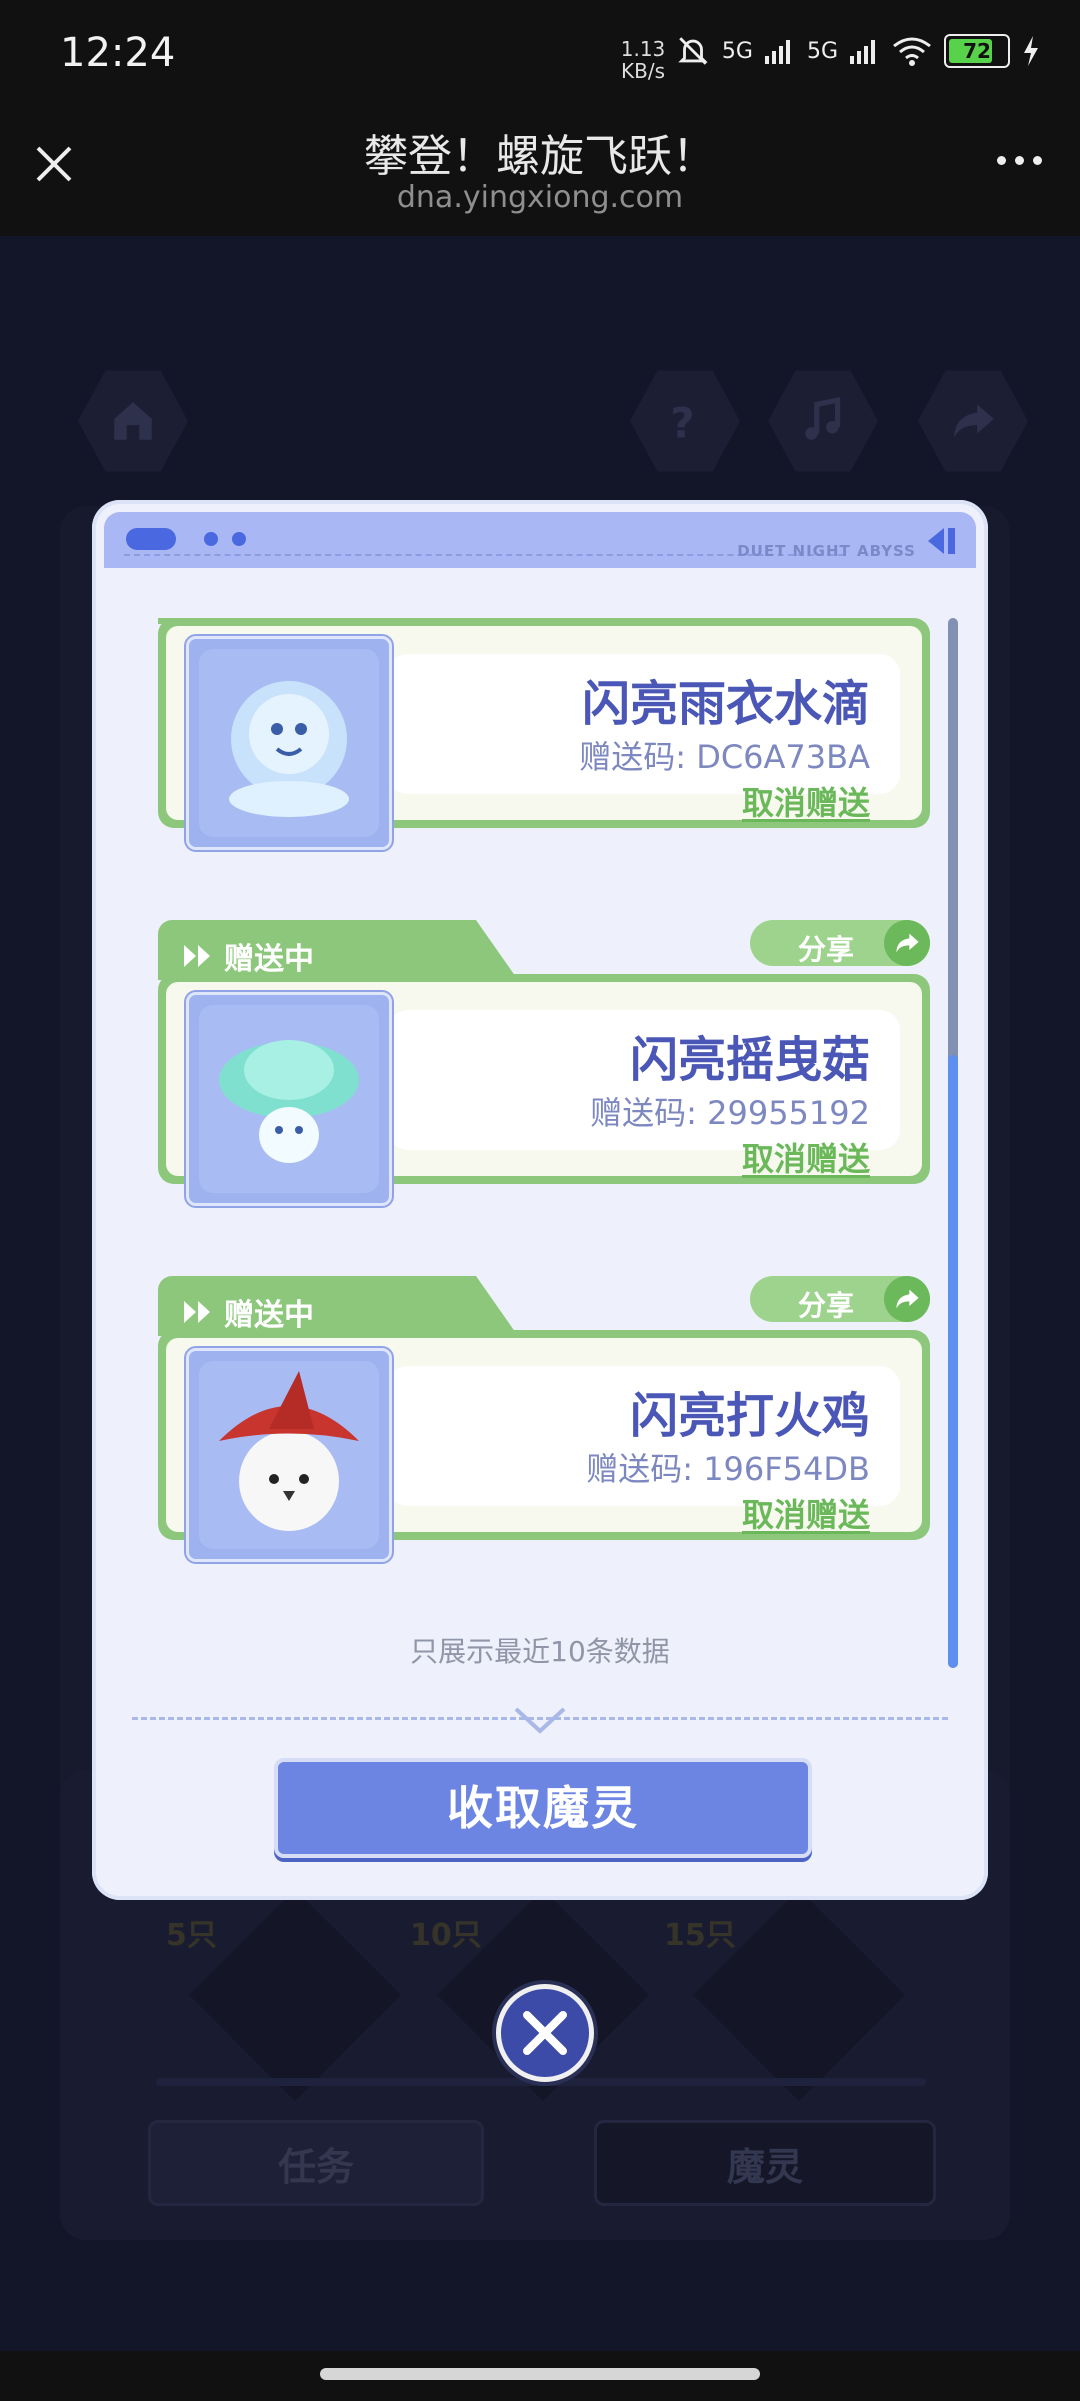  Describe the element at coordinates (730, 1113) in the screenshot. I see `gift-code: 赠送码: 29955192` at that location.